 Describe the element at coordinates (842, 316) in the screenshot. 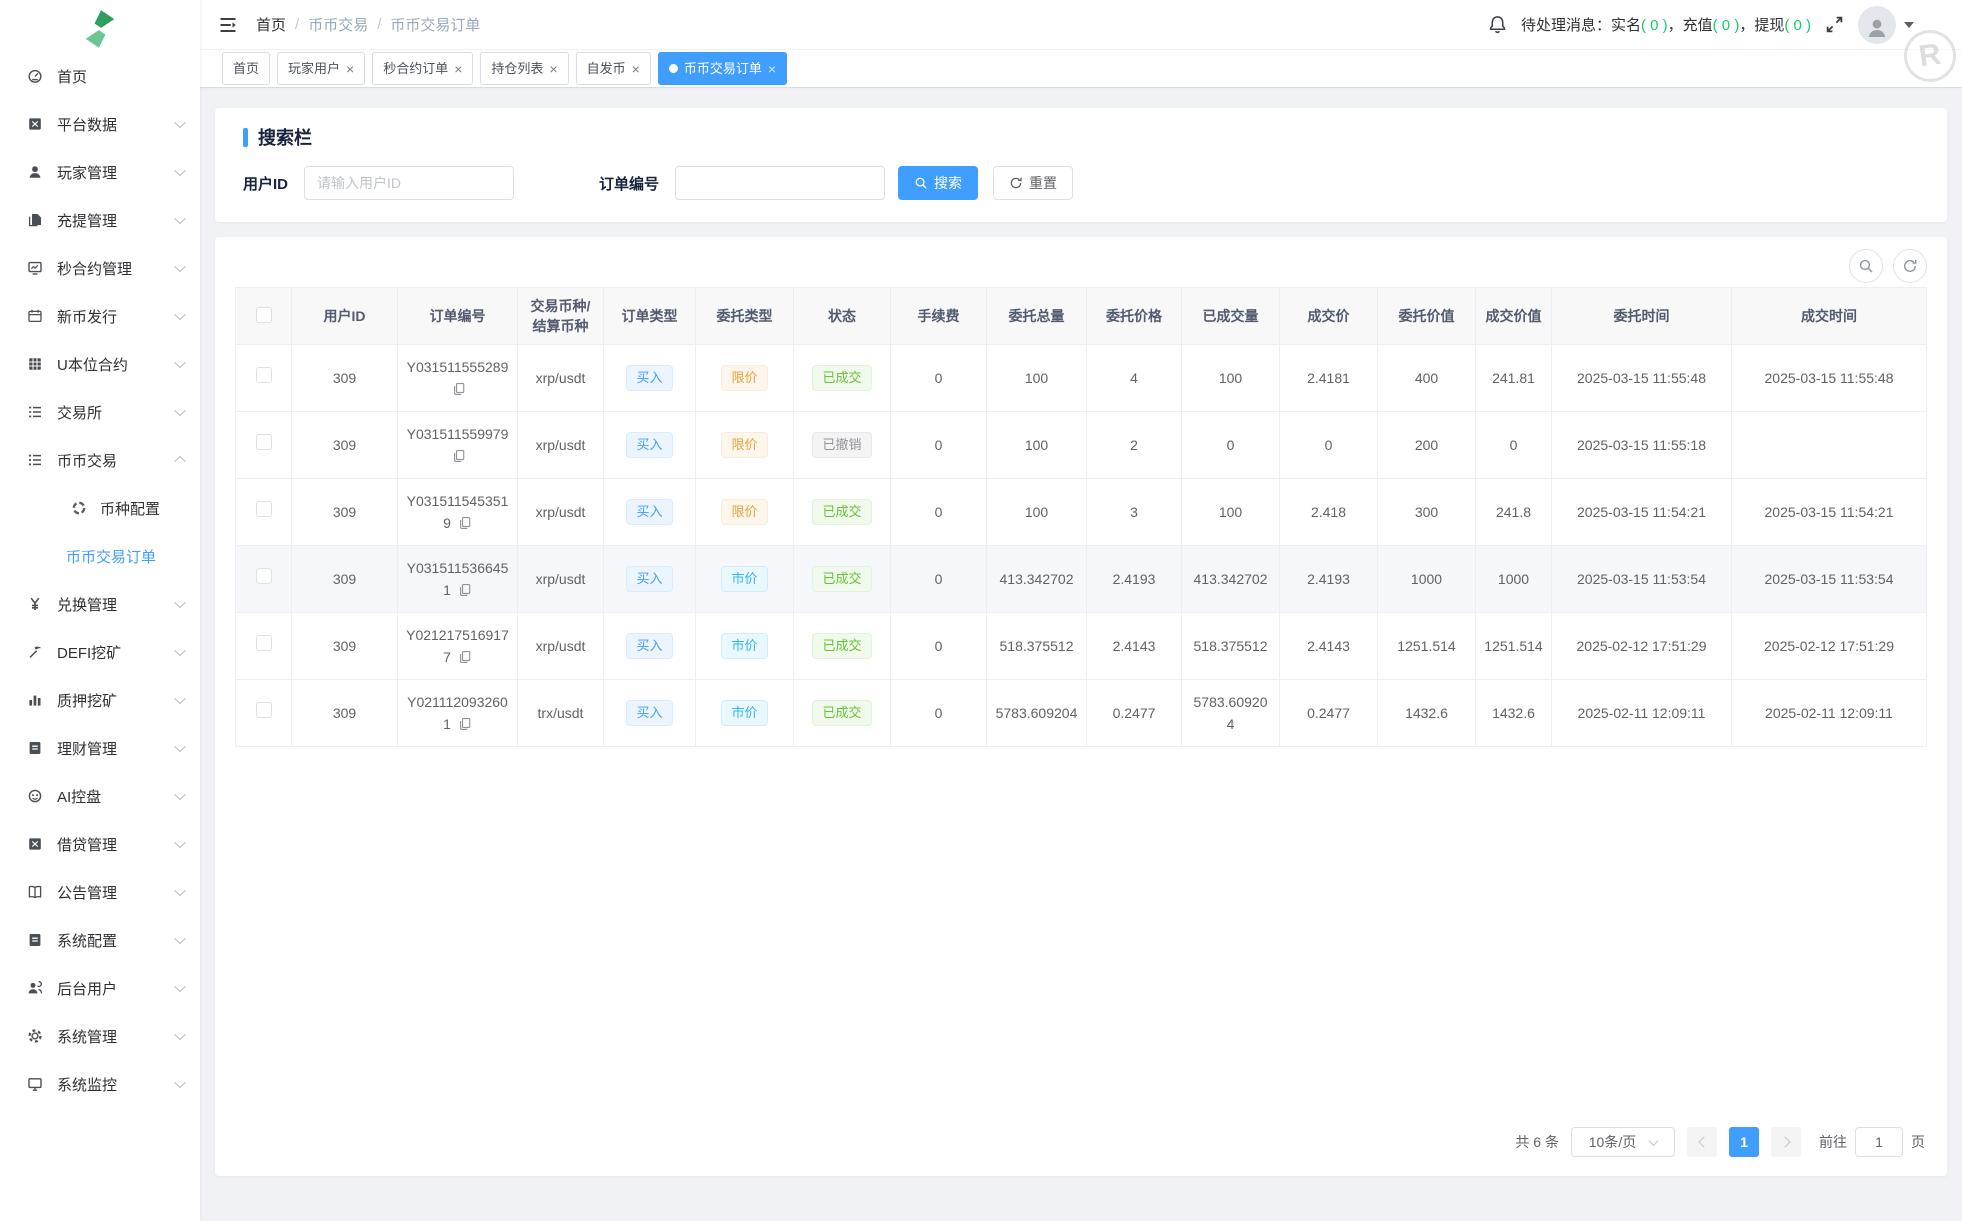

I see `column-header: 状态` at that location.